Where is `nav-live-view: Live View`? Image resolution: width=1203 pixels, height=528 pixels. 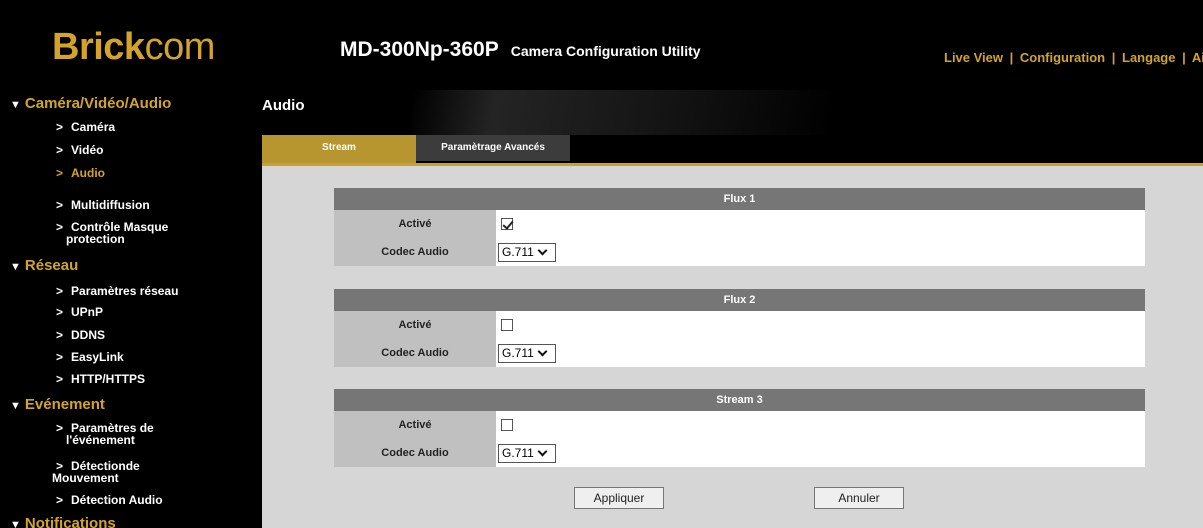 nav-live-view: Live View is located at coordinates (973, 57).